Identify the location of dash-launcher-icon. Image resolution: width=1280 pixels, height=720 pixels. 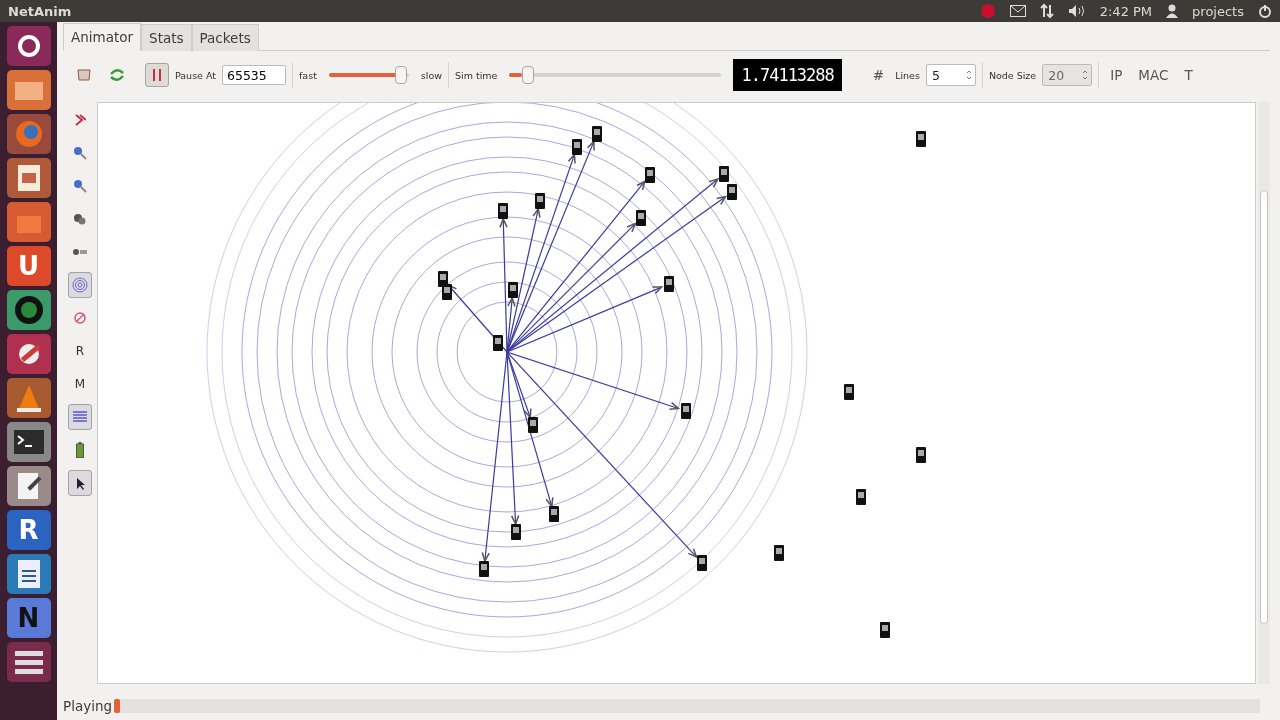
(28, 46).